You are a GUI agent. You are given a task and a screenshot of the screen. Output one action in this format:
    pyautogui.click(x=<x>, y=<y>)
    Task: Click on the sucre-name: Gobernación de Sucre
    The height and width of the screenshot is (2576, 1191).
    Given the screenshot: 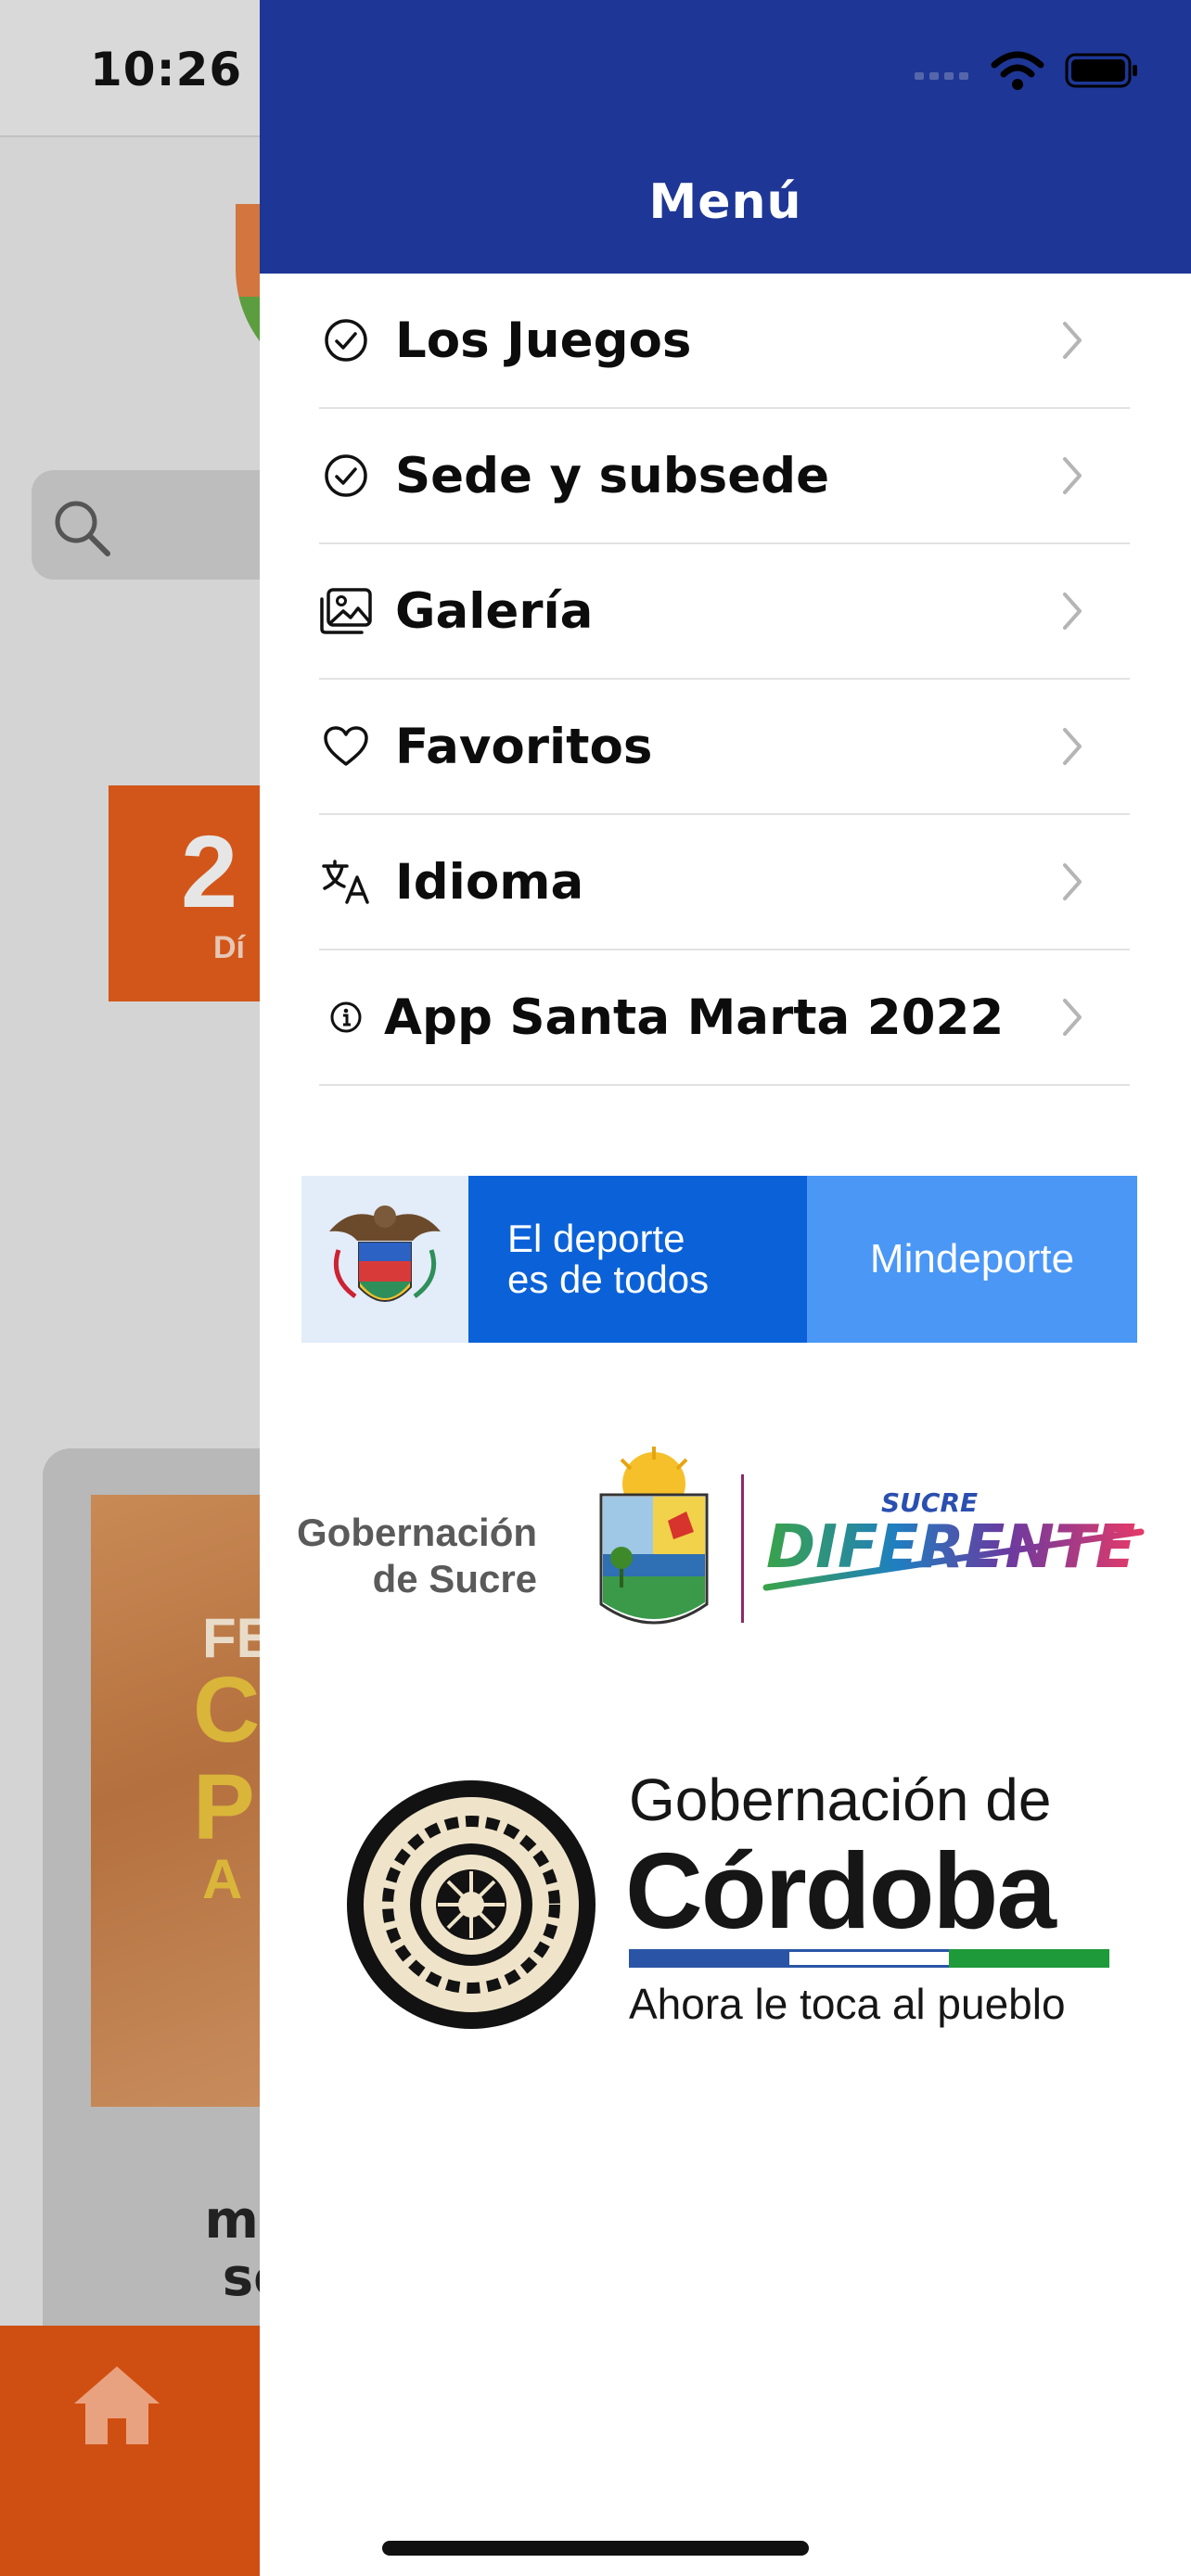 What is the action you would take?
    pyautogui.click(x=417, y=1555)
    